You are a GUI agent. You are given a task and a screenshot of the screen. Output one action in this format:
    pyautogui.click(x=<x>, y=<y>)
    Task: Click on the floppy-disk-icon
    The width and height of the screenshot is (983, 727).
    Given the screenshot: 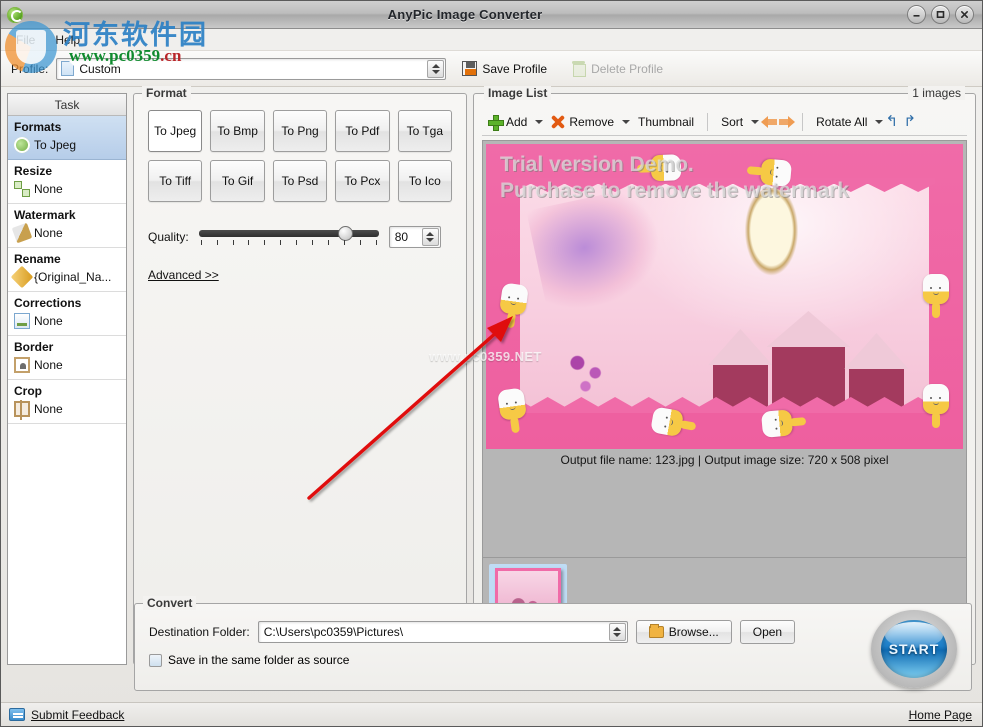 What is the action you would take?
    pyautogui.click(x=470, y=68)
    